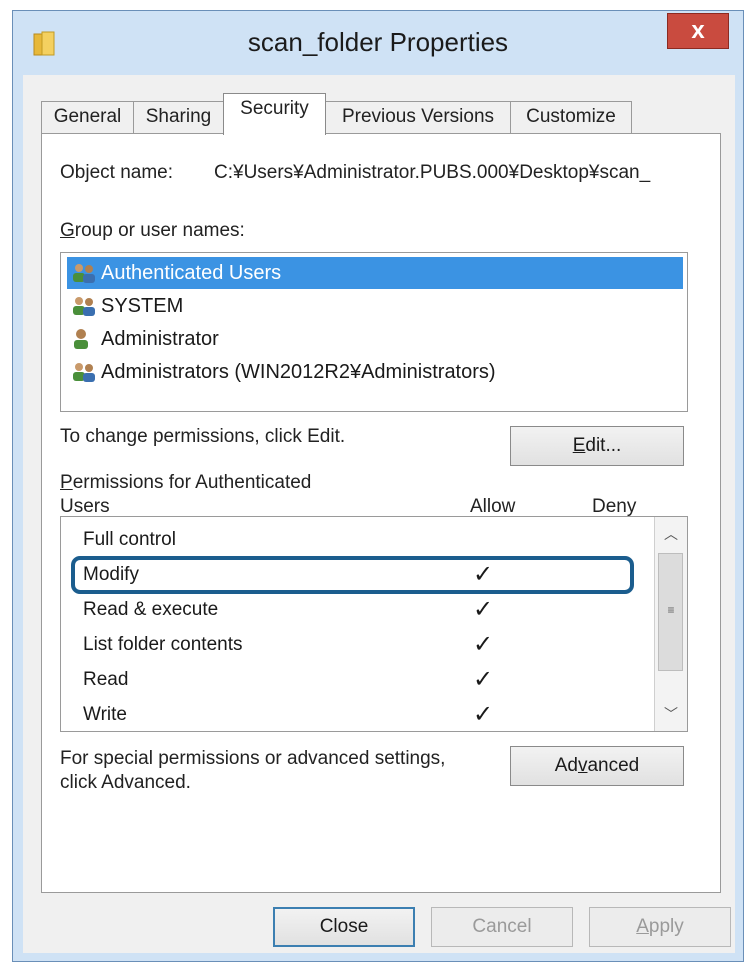 This screenshot has width=756, height=973. What do you see at coordinates (151, 609) in the screenshot?
I see `permission-name: Read & execute` at bounding box center [151, 609].